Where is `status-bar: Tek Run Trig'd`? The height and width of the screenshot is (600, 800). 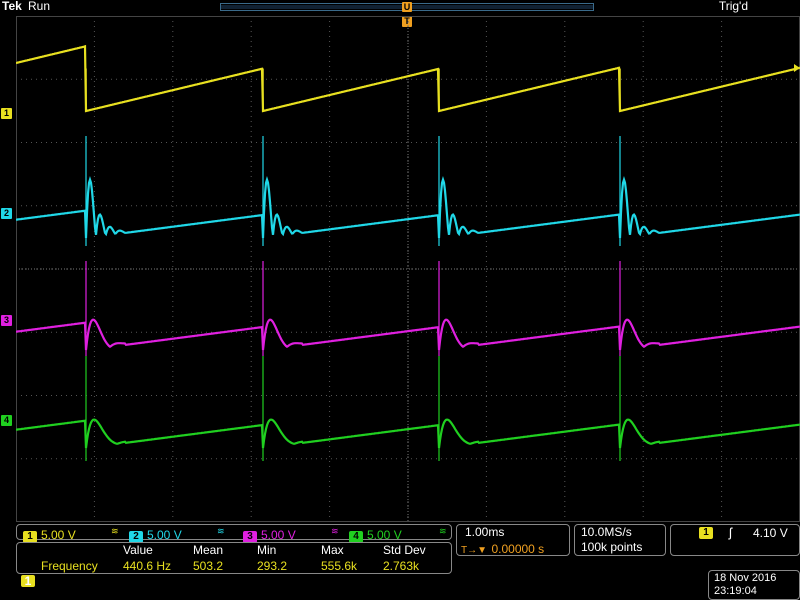
status-bar: Tek Run Trig'd is located at coordinates (400, 7).